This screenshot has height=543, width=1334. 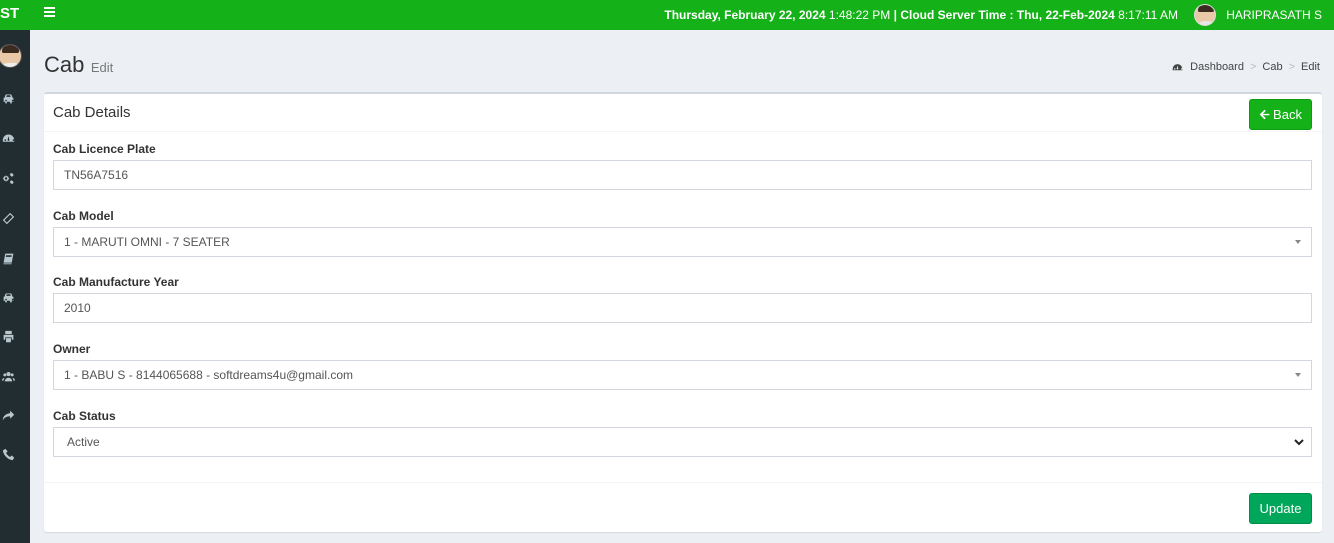 I want to click on user-menu: HARIPRASATH S, so click(x=1258, y=15).